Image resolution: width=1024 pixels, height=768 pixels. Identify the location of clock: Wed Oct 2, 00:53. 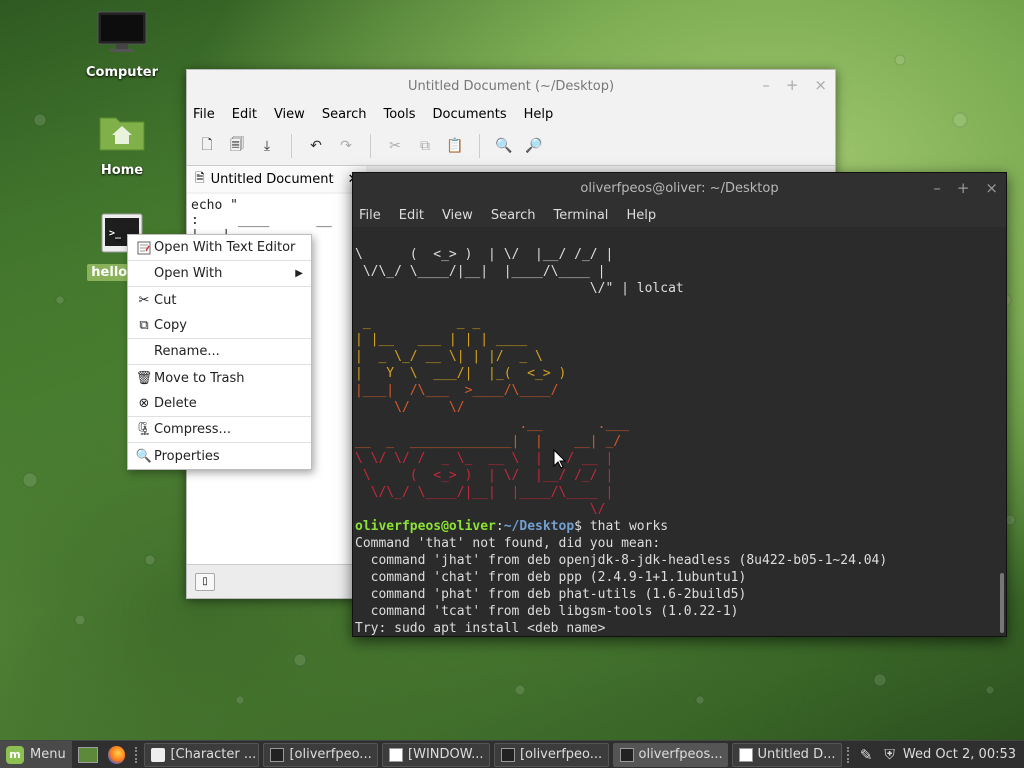
(959, 754).